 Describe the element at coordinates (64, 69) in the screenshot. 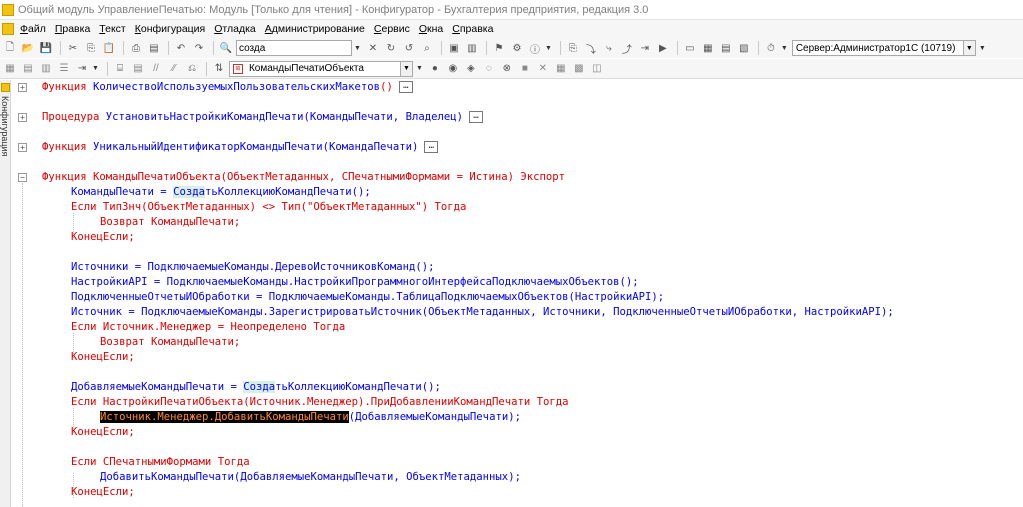

I see `list-icon: ☰` at that location.